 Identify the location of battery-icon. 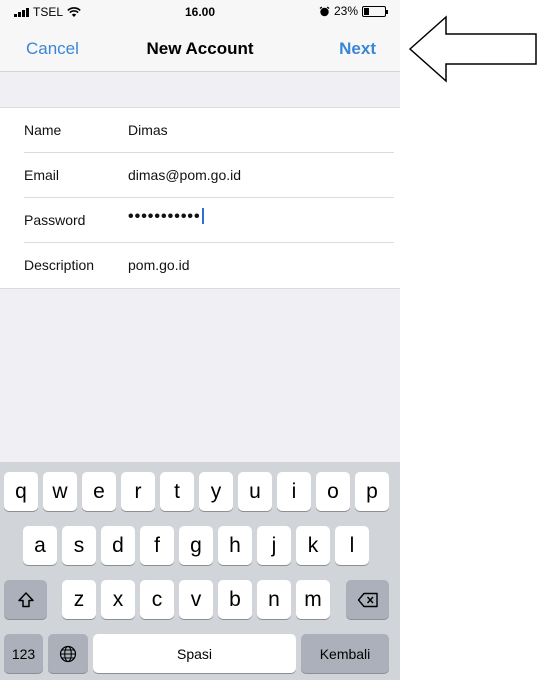
(375, 11).